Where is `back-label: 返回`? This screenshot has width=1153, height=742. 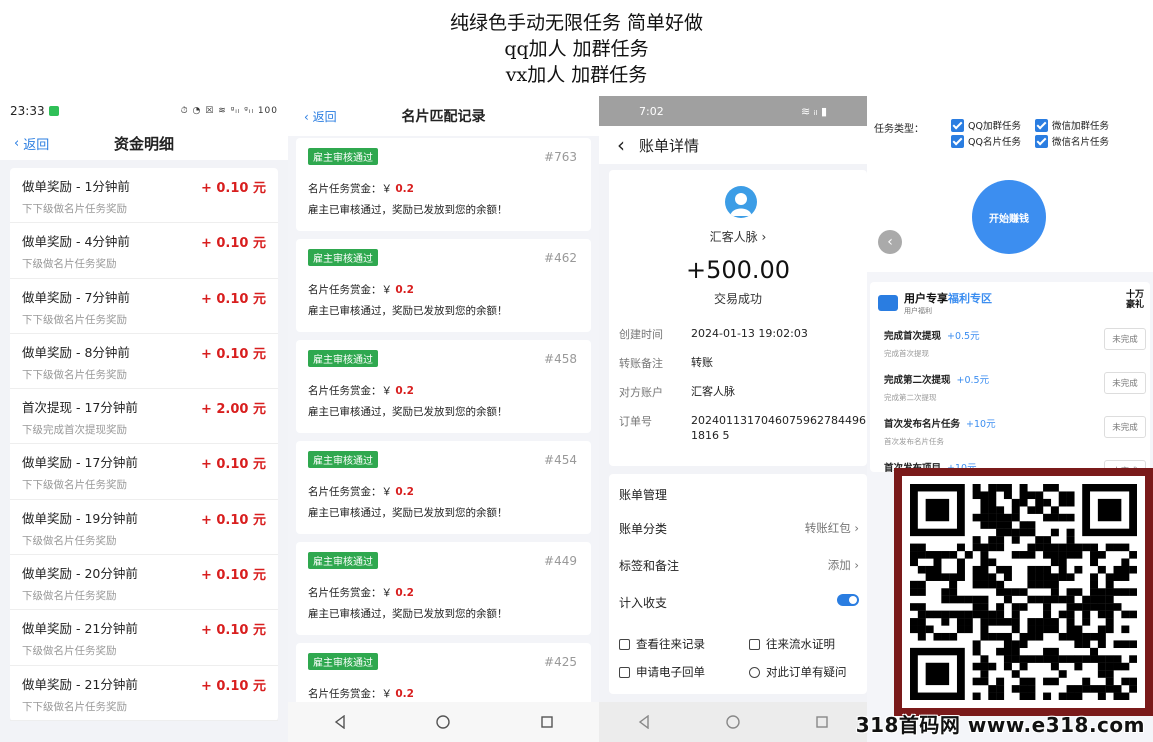
back-label: 返回 is located at coordinates (324, 117).